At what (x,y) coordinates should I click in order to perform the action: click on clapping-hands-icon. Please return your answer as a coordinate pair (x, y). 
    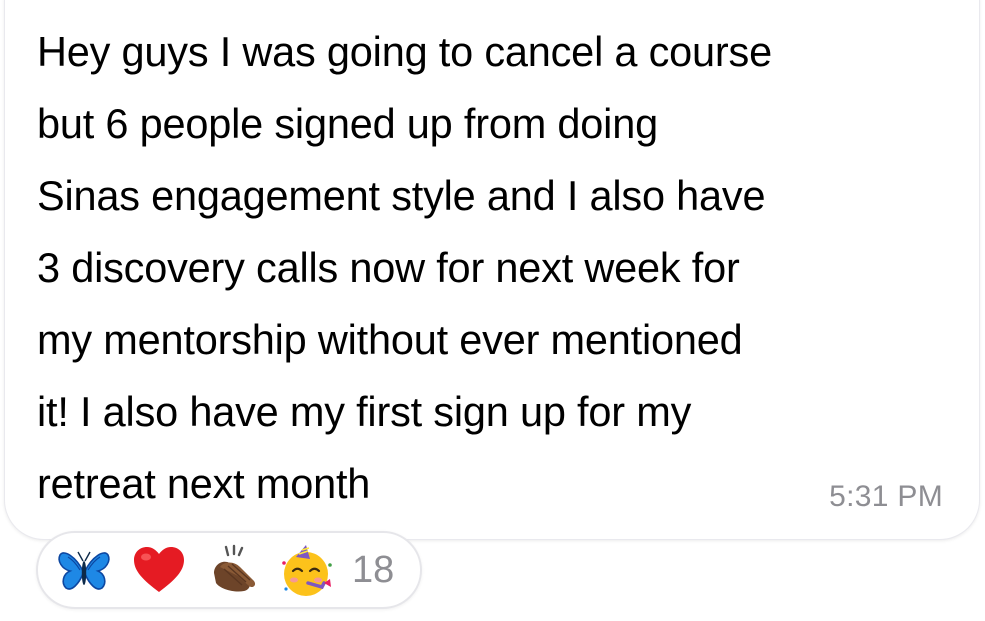
    Looking at the image, I should click on (232, 571).